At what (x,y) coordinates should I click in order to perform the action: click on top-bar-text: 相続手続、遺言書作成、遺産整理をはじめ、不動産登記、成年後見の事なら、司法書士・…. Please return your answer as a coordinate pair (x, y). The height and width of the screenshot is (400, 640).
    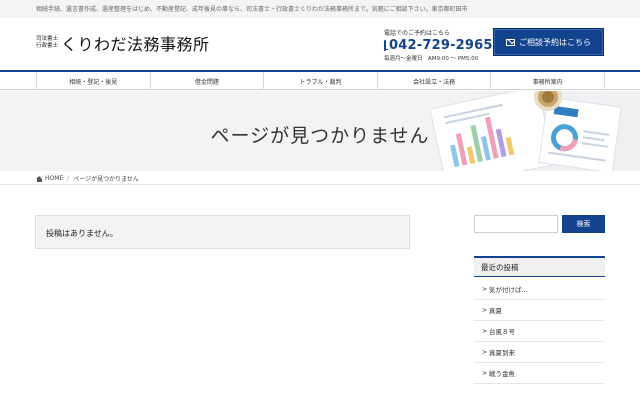
    Looking at the image, I should click on (252, 9).